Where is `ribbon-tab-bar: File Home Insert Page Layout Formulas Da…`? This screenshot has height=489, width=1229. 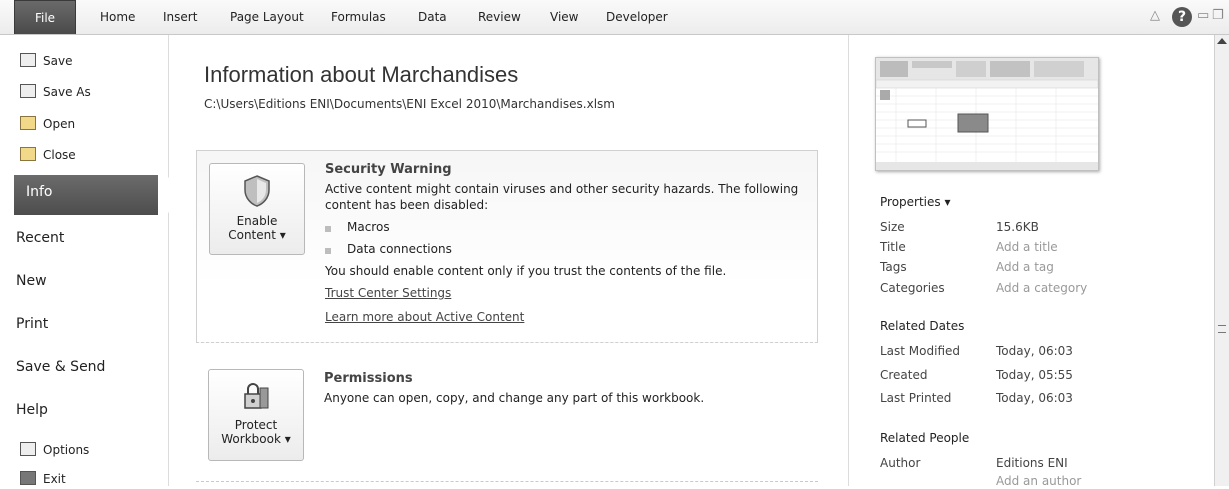 ribbon-tab-bar: File Home Insert Page Layout Formulas Da… is located at coordinates (614, 17).